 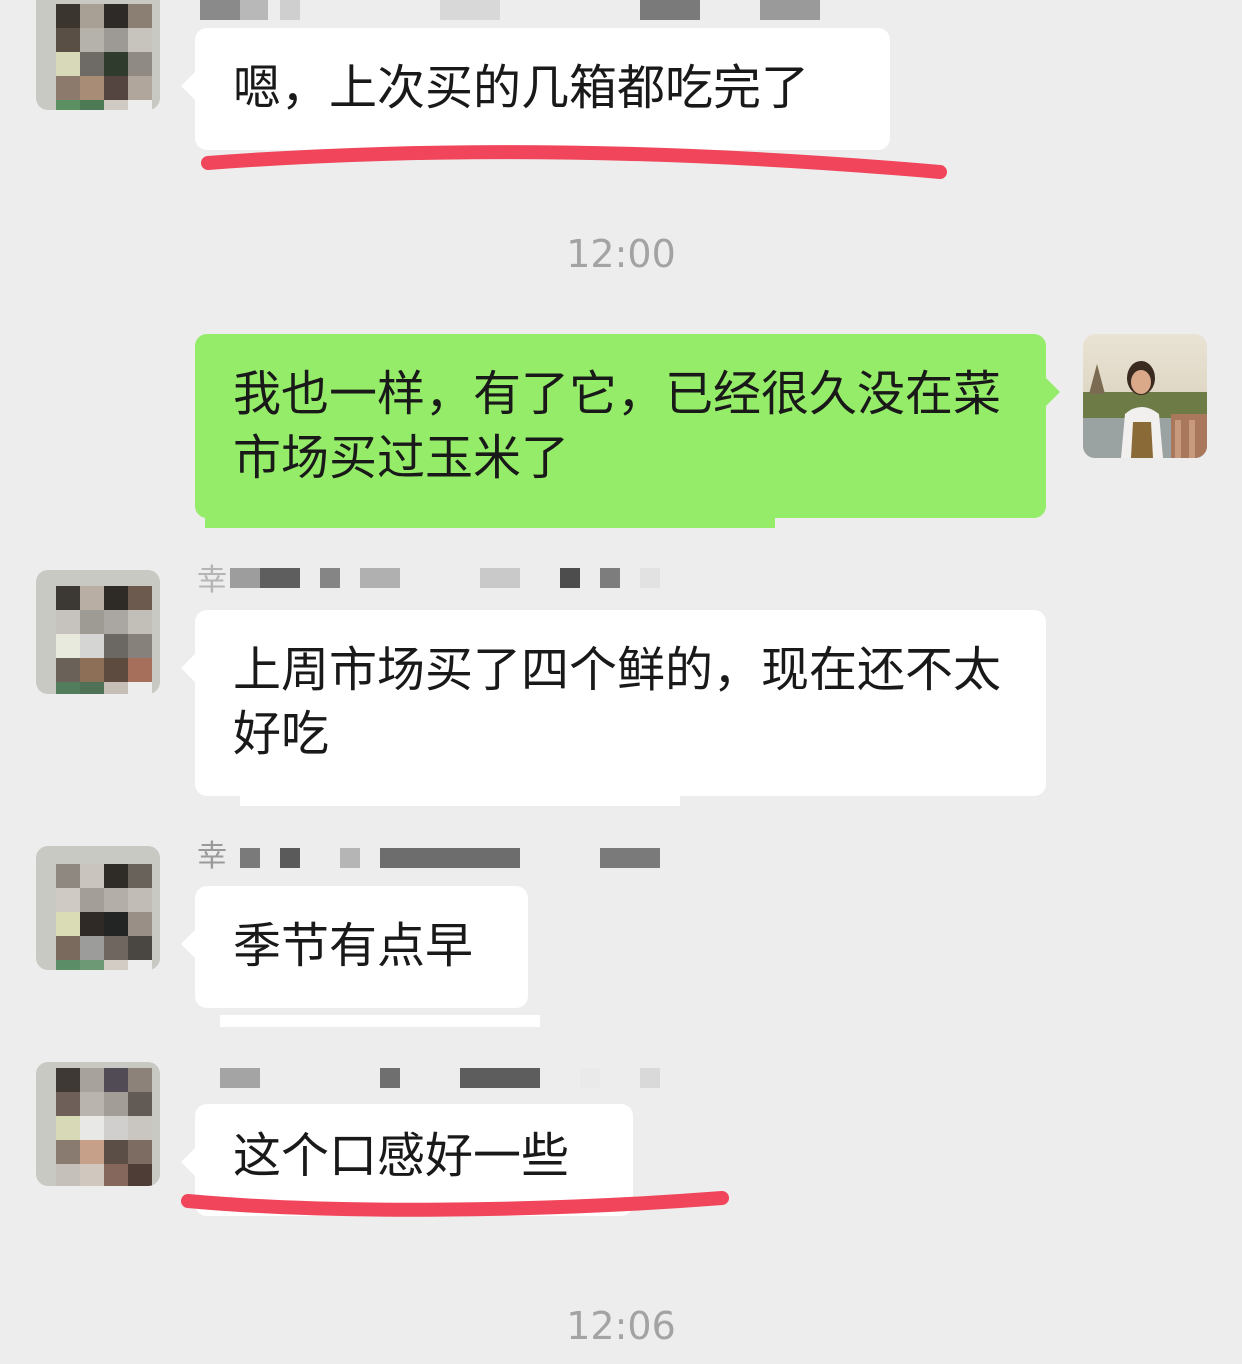 I want to click on message-text: 上周市场买了四个鲜的，现在还不太好吃, so click(x=617, y=702).